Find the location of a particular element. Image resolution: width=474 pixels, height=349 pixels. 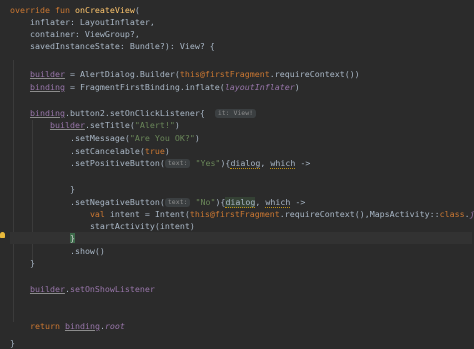

code-line-4: savedInstanceState: Bundle?): View? { is located at coordinates (112, 46).